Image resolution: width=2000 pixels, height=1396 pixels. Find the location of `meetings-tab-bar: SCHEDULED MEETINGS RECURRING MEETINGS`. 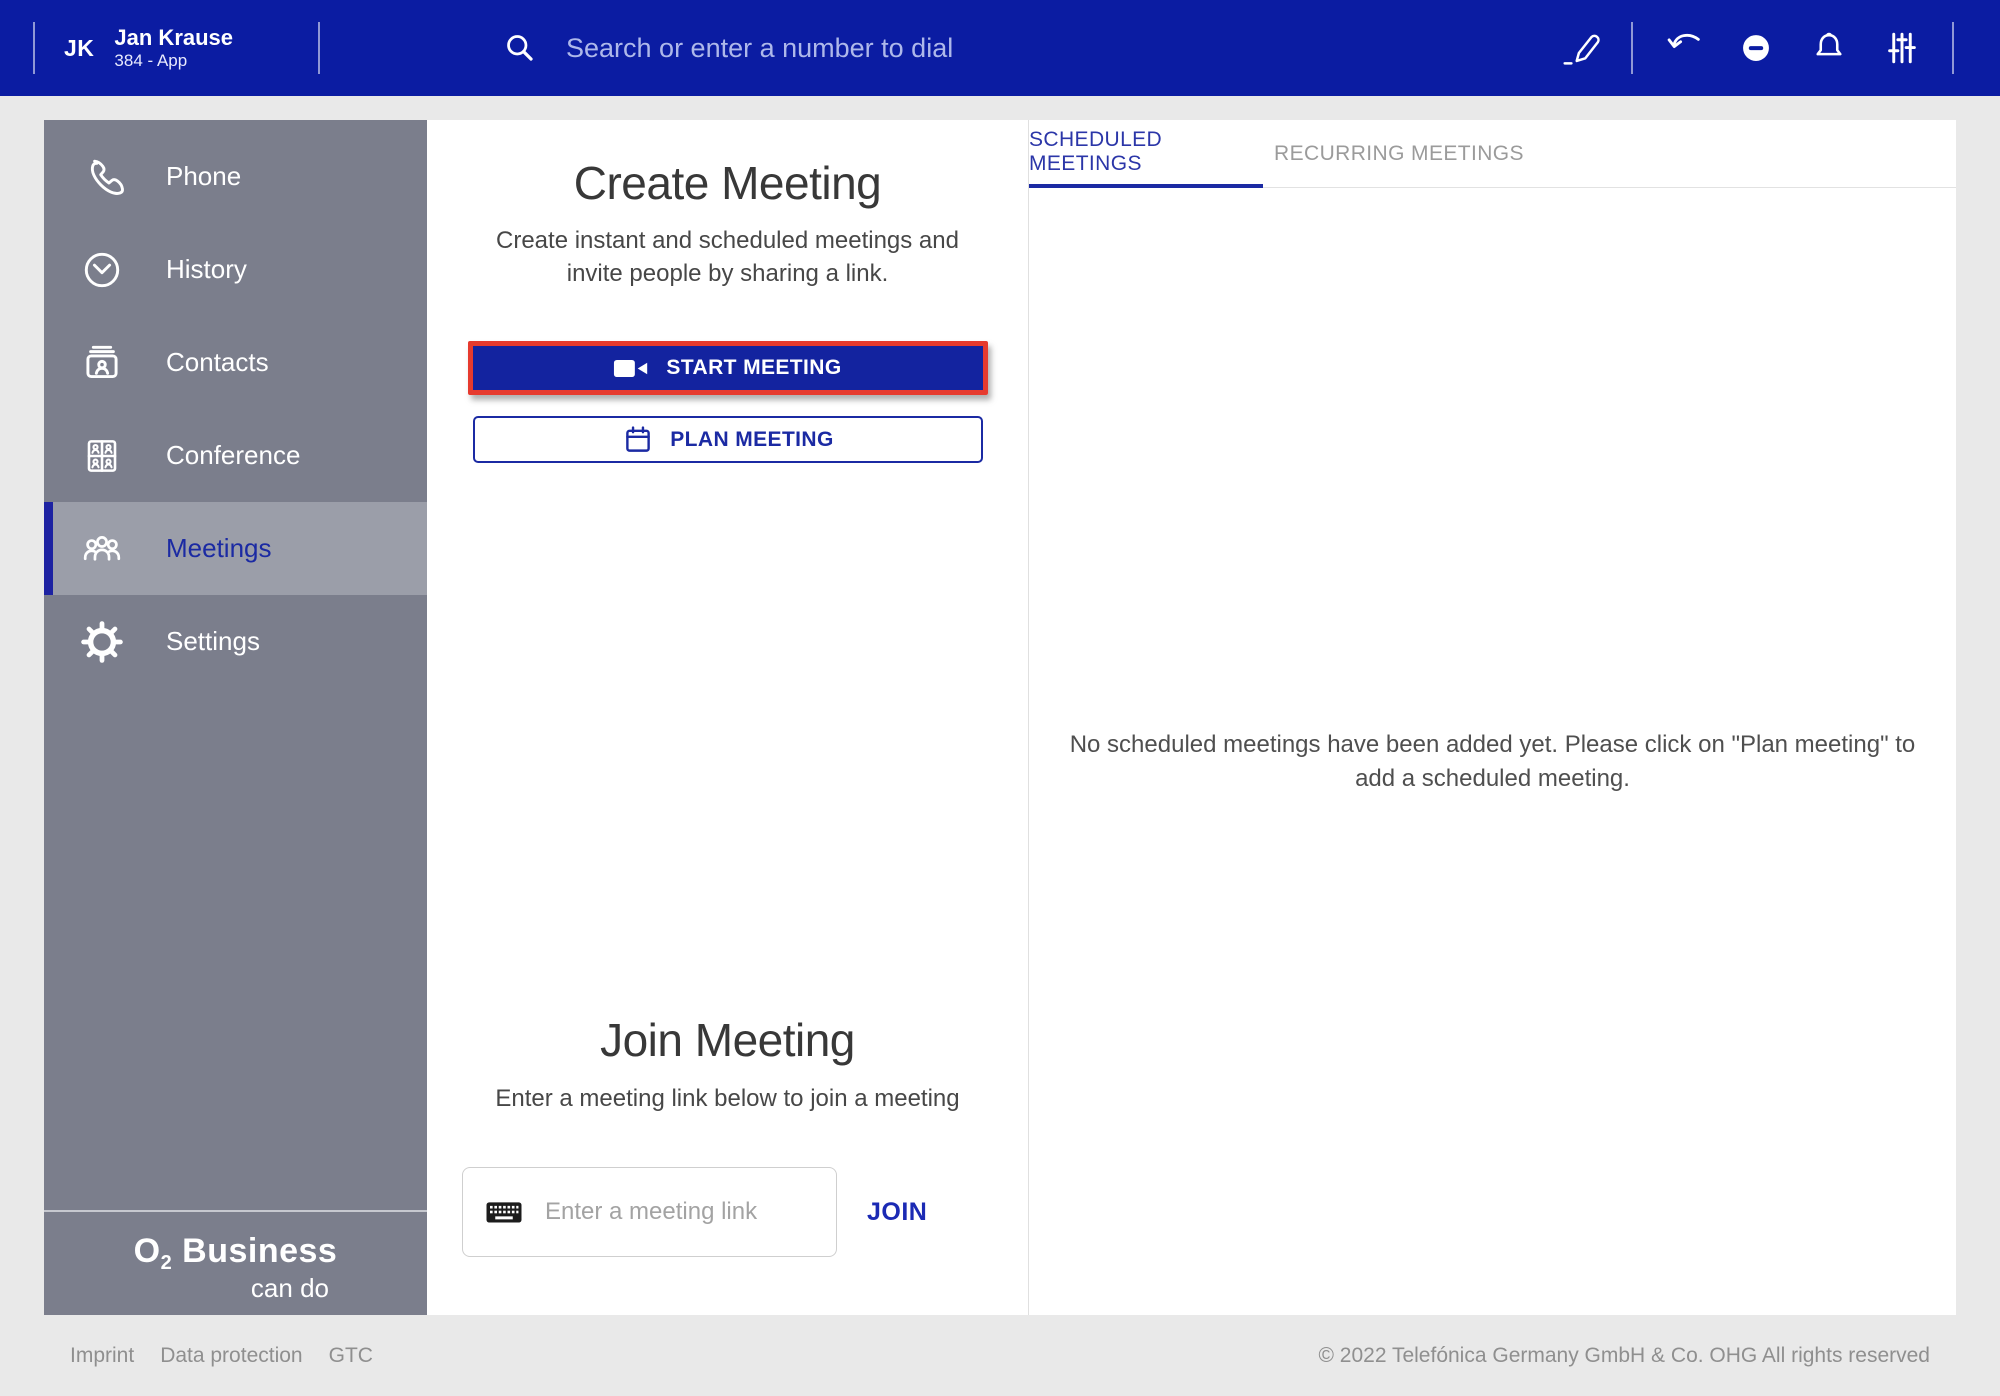

meetings-tab-bar: SCHEDULED MEETINGS RECURRING MEETINGS is located at coordinates (1492, 154).